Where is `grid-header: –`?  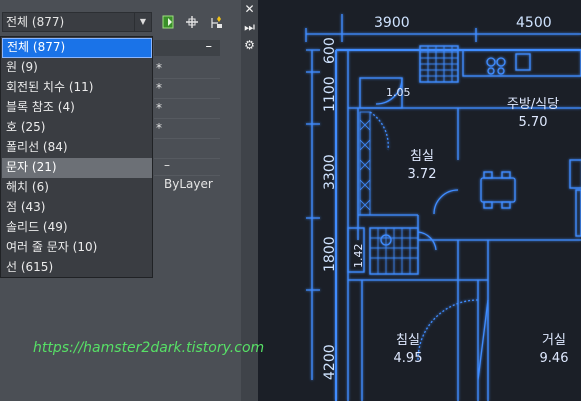
grid-header: – is located at coordinates (187, 48).